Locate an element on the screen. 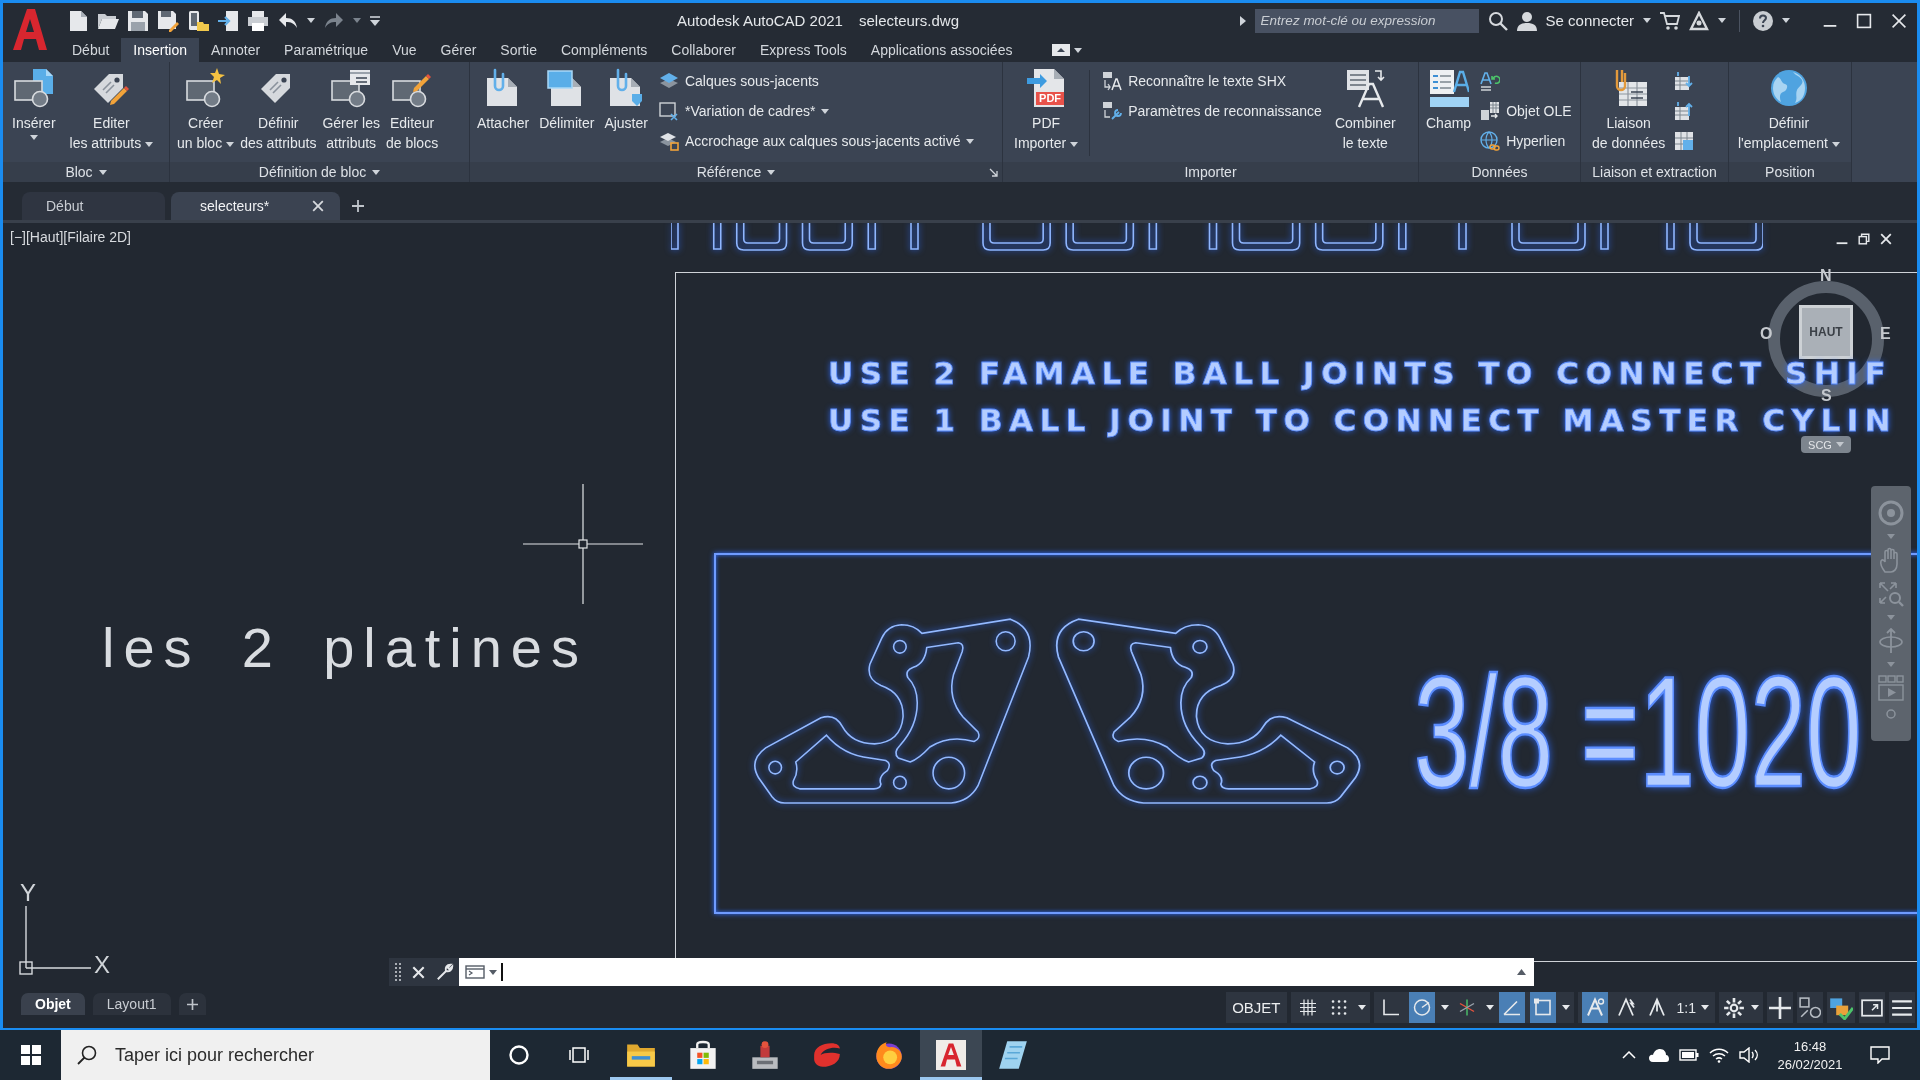 Image resolution: width=1920 pixels, height=1080 pixels. field-refresh-icon is located at coordinates (1490, 81).